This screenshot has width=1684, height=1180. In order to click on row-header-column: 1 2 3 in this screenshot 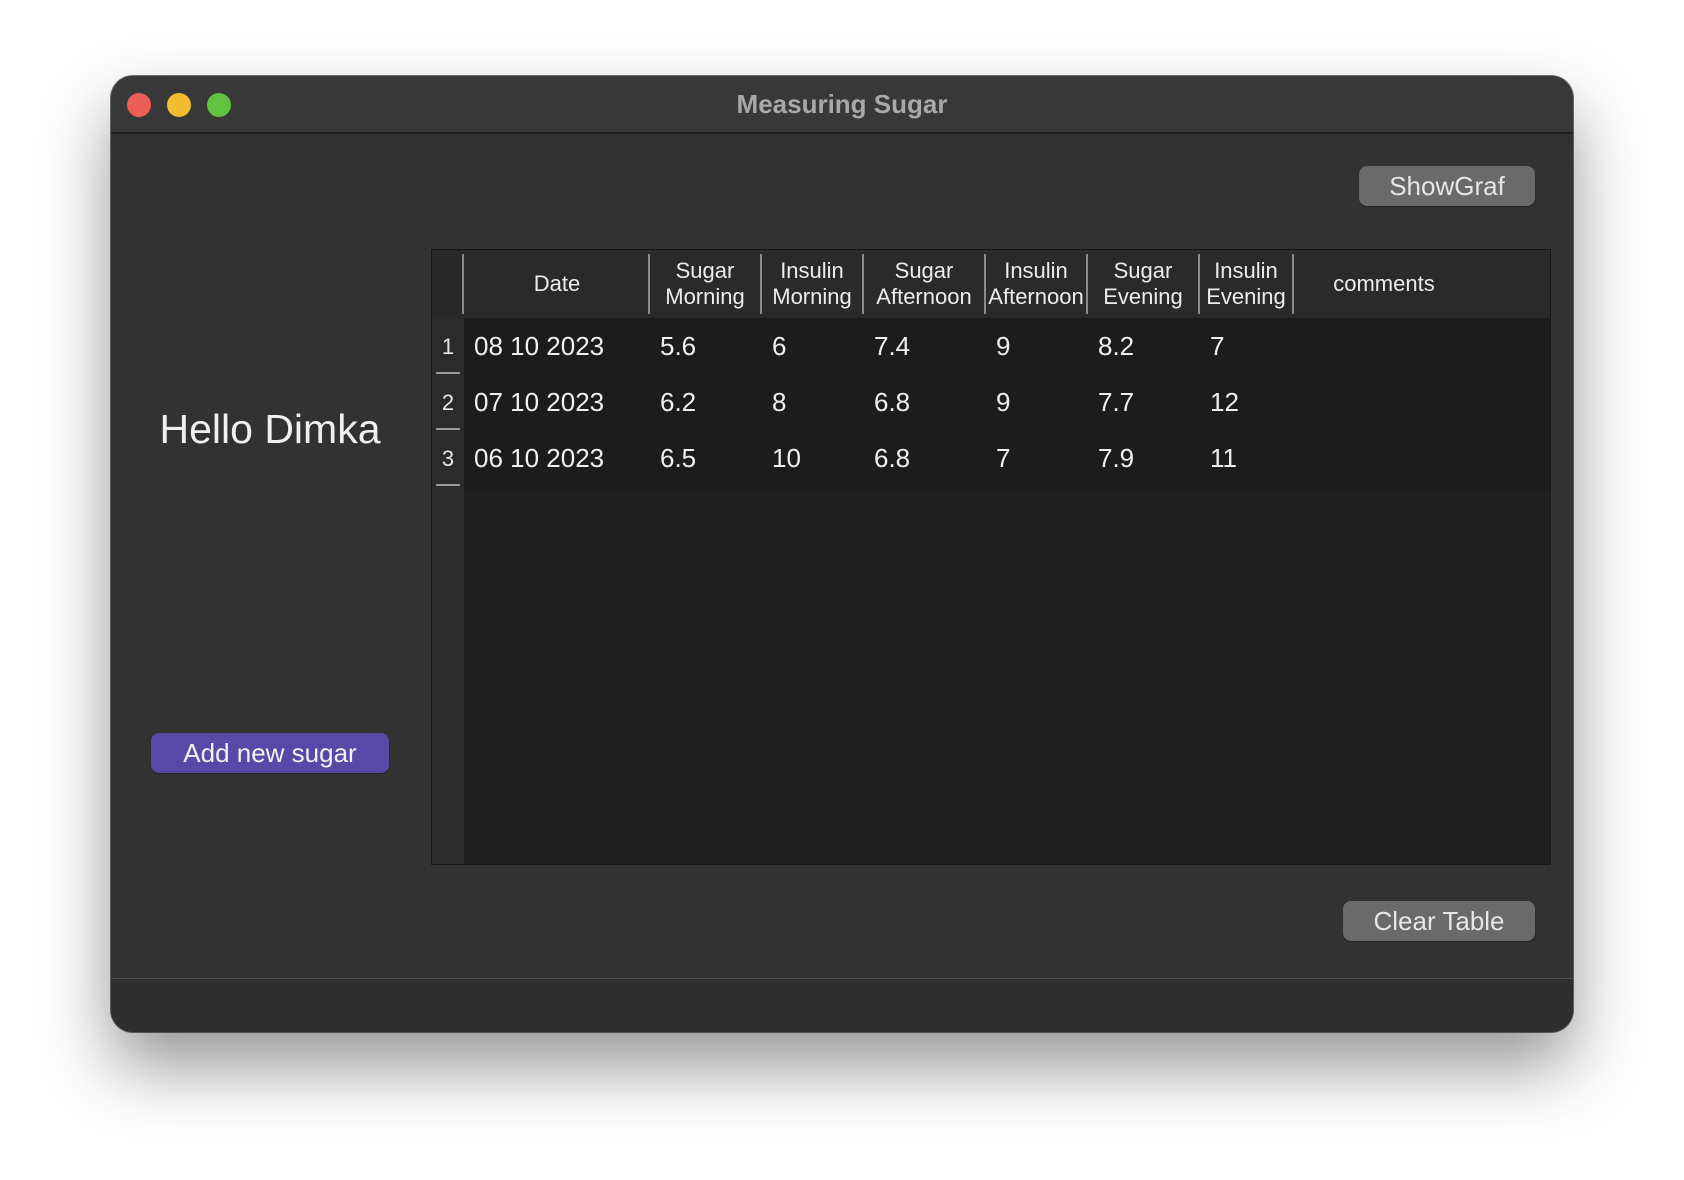, I will do `click(448, 591)`.